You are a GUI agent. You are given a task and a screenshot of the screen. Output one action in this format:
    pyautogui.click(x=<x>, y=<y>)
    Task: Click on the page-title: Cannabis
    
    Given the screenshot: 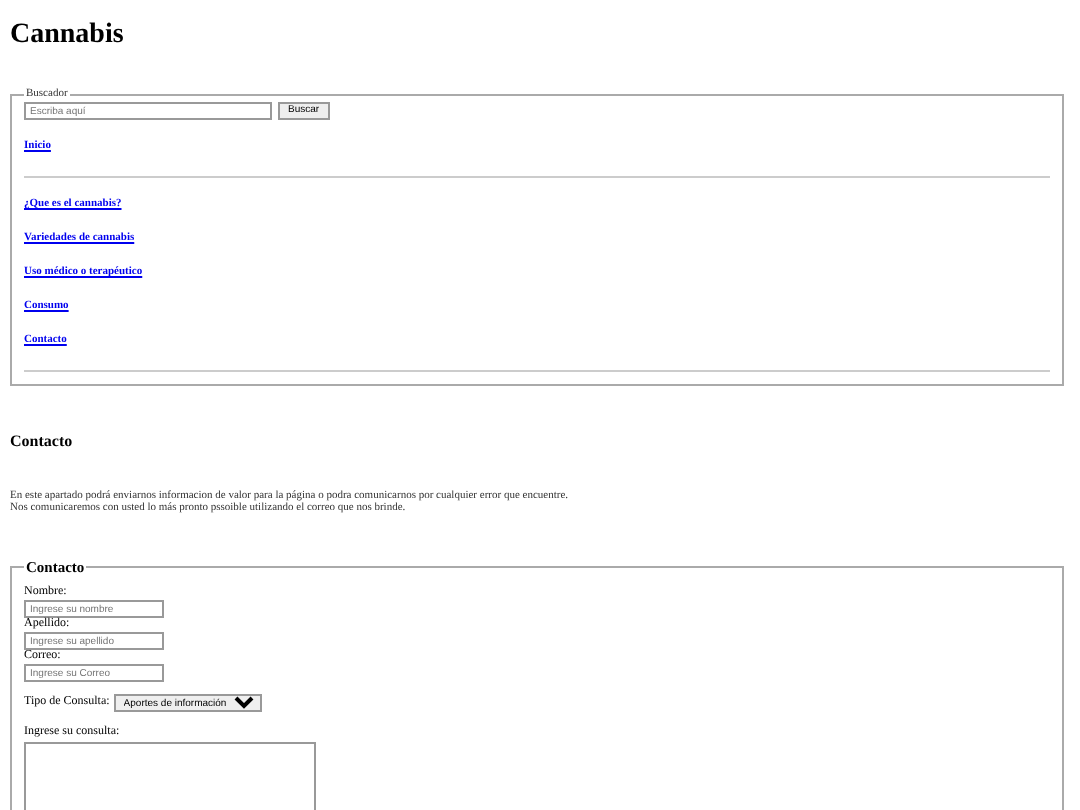 What is the action you would take?
    pyautogui.click(x=67, y=35)
    